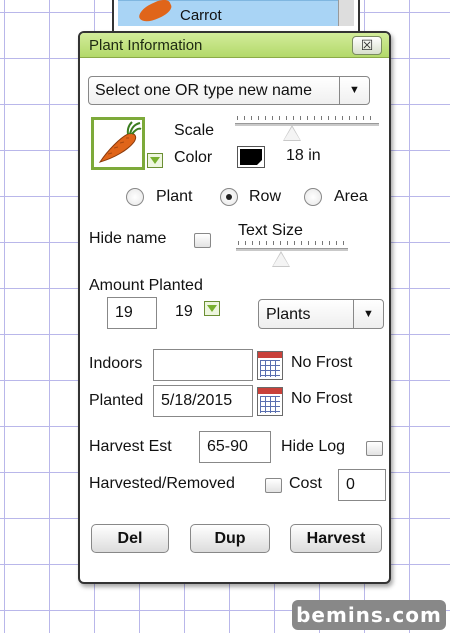  I want to click on amount-planted-label: Amount Planted, so click(146, 285).